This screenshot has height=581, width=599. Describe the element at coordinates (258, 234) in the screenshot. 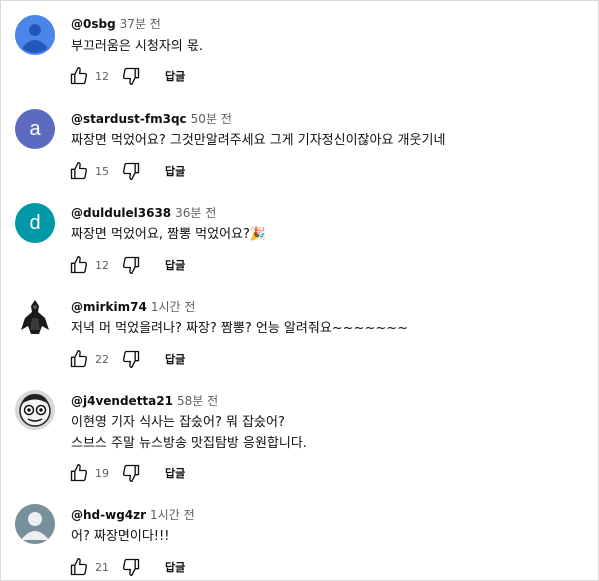

I see `party-popper-emoji: 🎉` at that location.